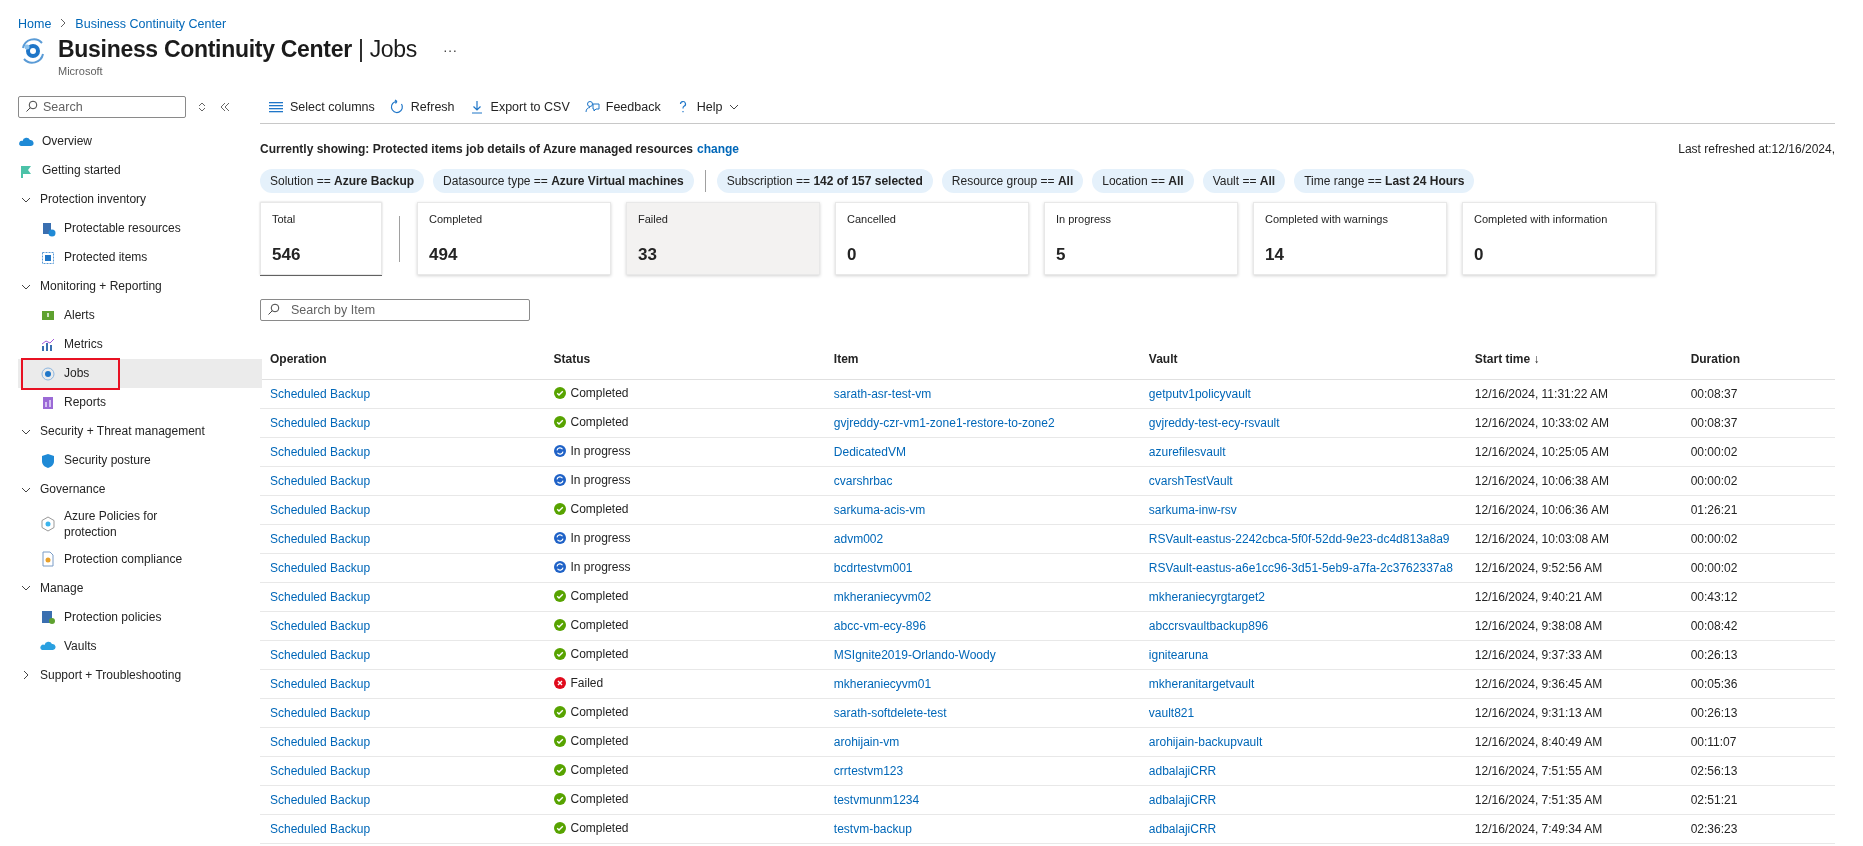 The image size is (1863, 846). I want to click on vault-link: vault821, so click(1171, 712).